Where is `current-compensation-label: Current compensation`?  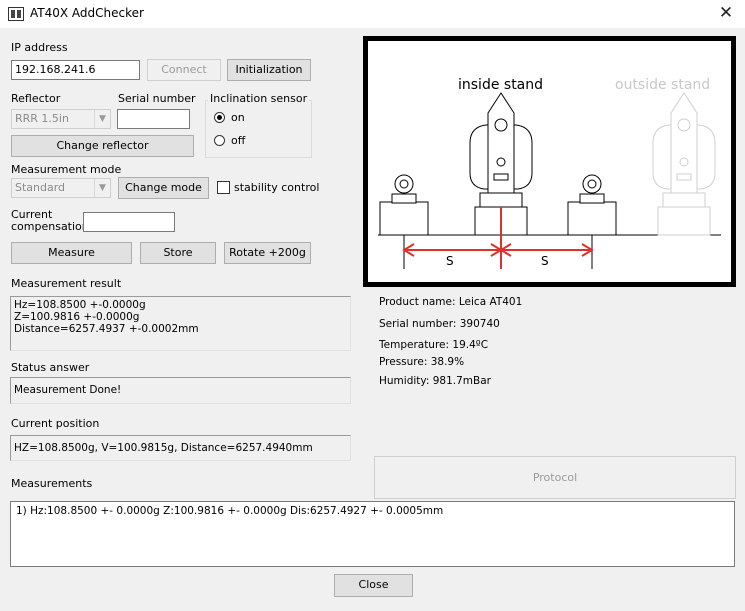 current-compensation-label: Current compensation is located at coordinates (50, 221).